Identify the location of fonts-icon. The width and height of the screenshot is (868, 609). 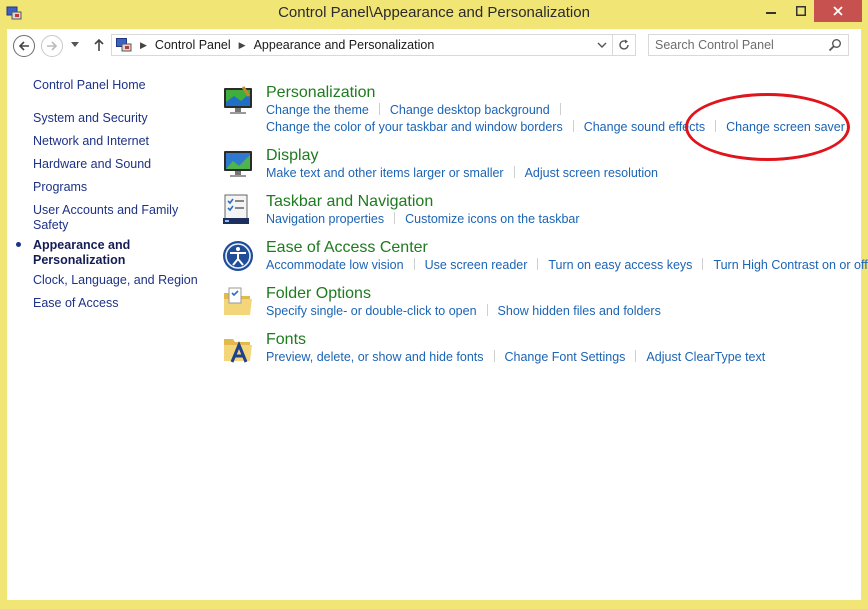
(238, 351).